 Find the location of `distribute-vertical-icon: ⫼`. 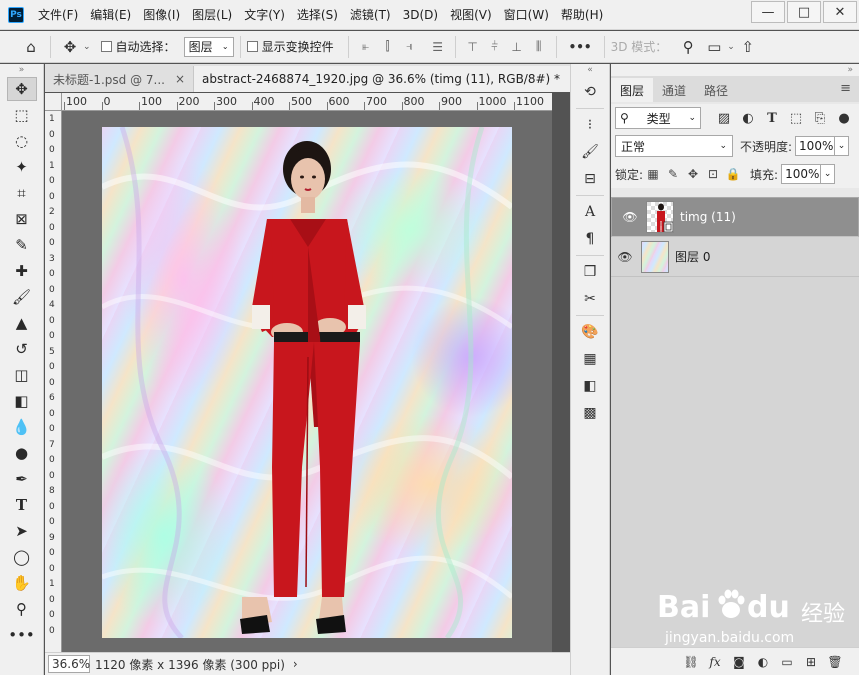

distribute-vertical-icon: ⫼ is located at coordinates (539, 47).